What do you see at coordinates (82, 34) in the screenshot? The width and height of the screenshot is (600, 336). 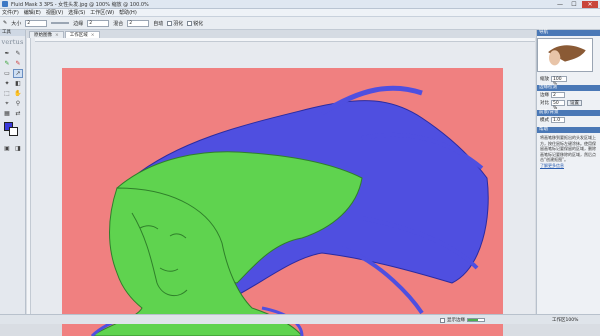 I see `tab-workspace: 工作区域 ×` at bounding box center [82, 34].